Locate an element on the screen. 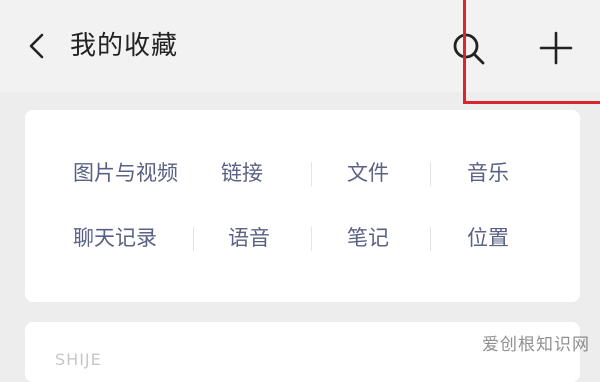 This screenshot has width=600, height=382. back-arrow-icon is located at coordinates (37, 46).